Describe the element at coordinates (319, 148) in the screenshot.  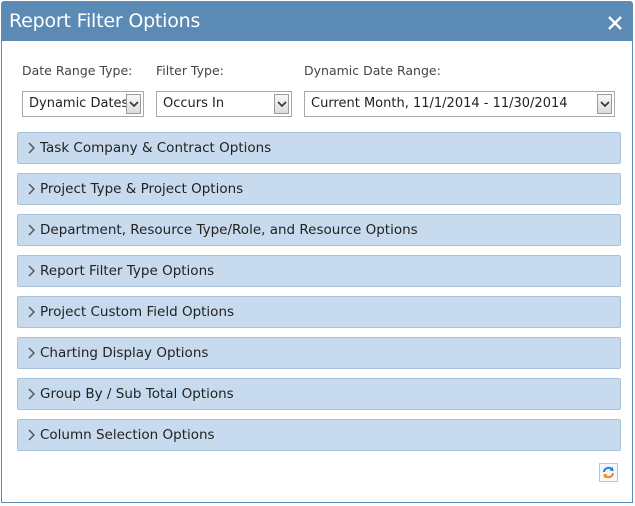
I see `section-task-company-contract: Task Company & Contract Options` at that location.